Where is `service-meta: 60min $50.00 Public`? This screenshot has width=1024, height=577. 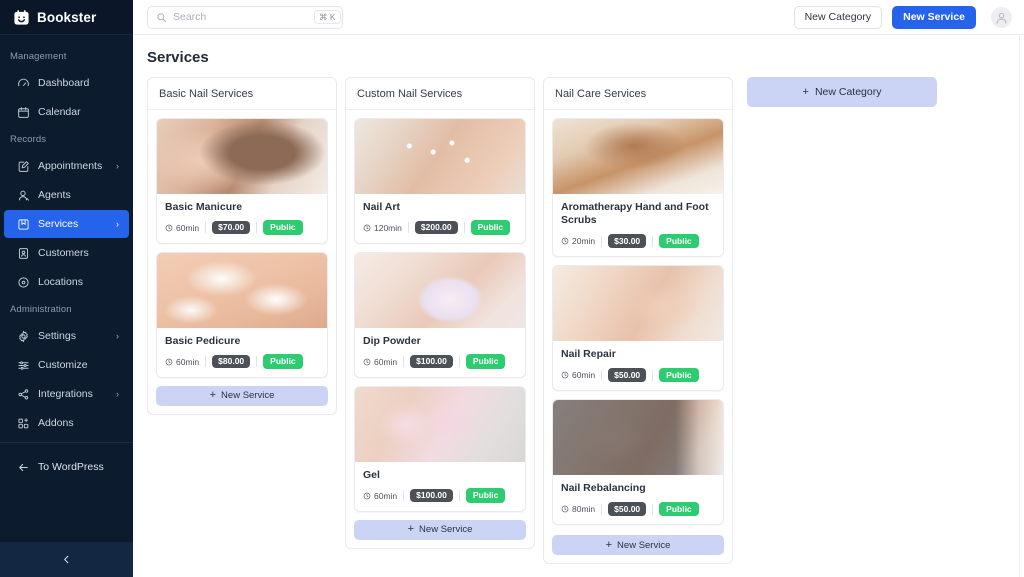 service-meta: 60min $50.00 Public is located at coordinates (638, 375).